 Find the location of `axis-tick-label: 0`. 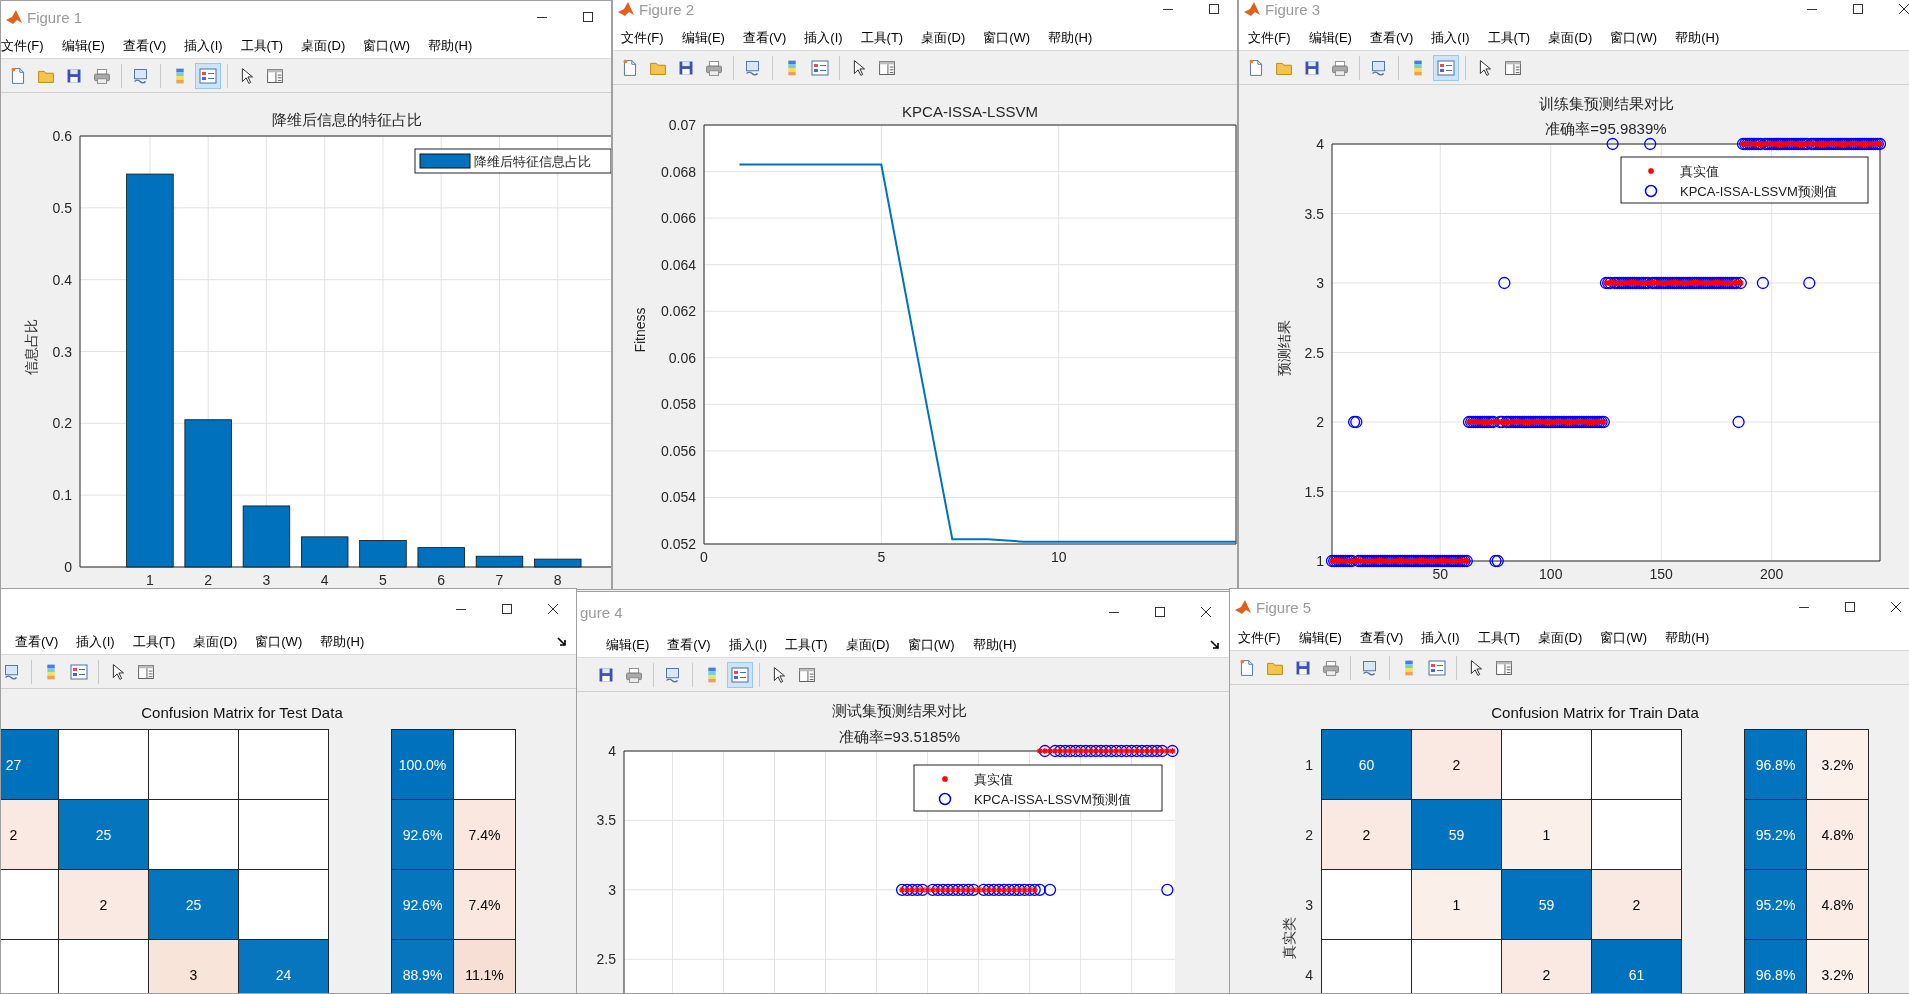

axis-tick-label: 0 is located at coordinates (704, 557).